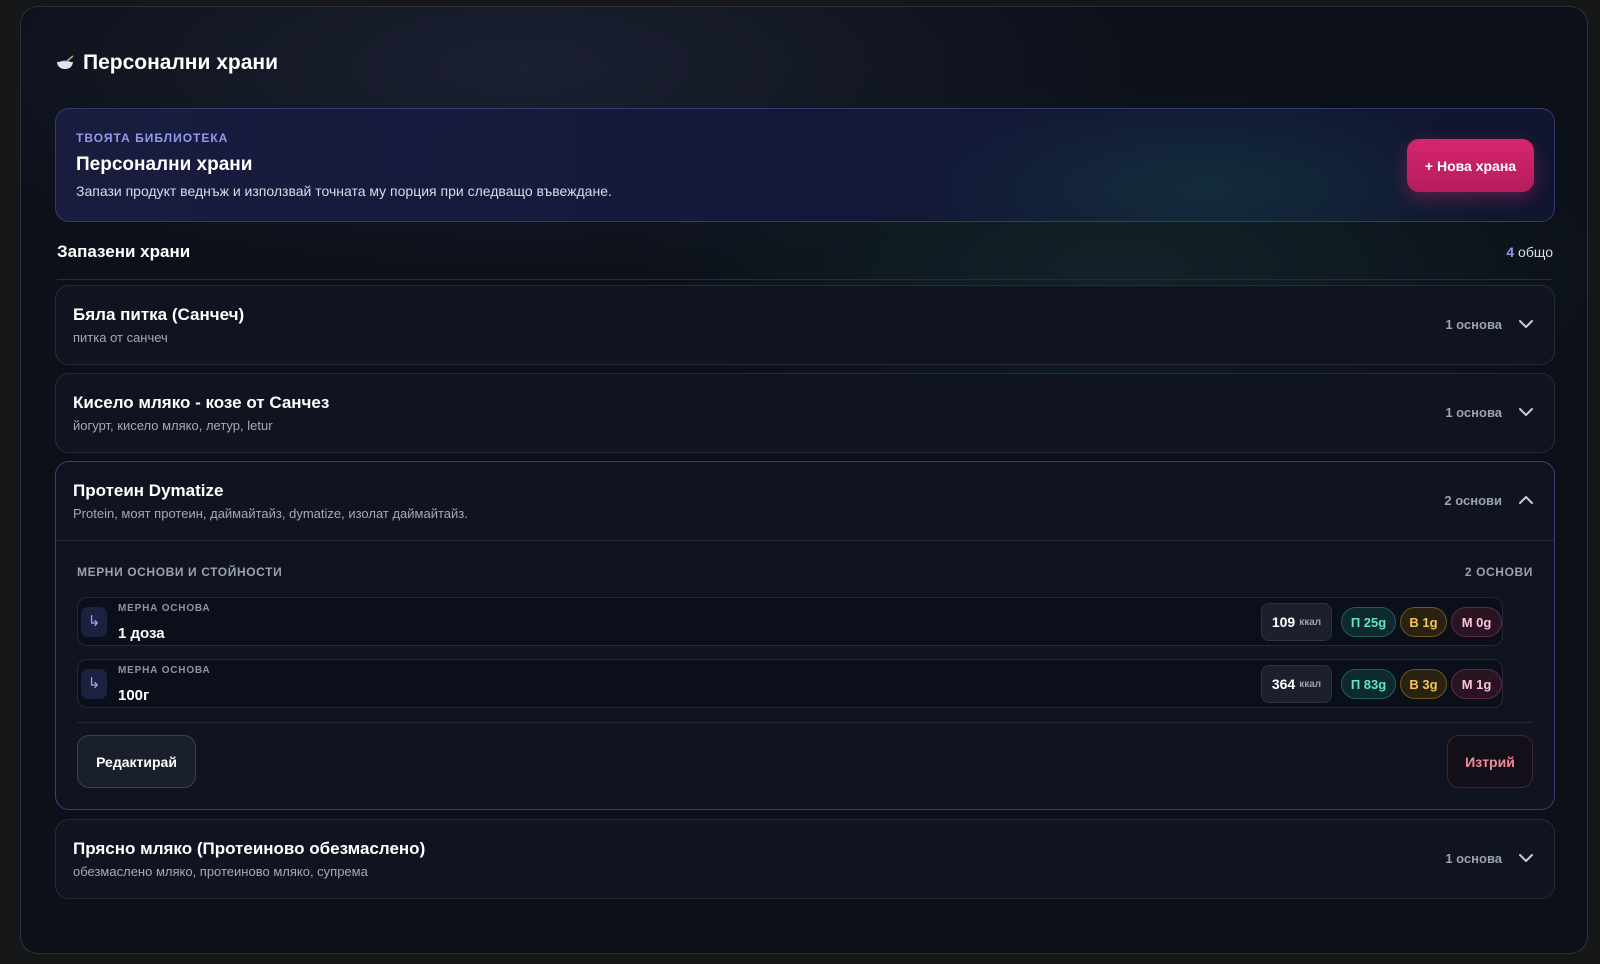 This screenshot has width=1600, height=964. Describe the element at coordinates (1526, 500) in the screenshot. I see `chevron-up-icon` at that location.